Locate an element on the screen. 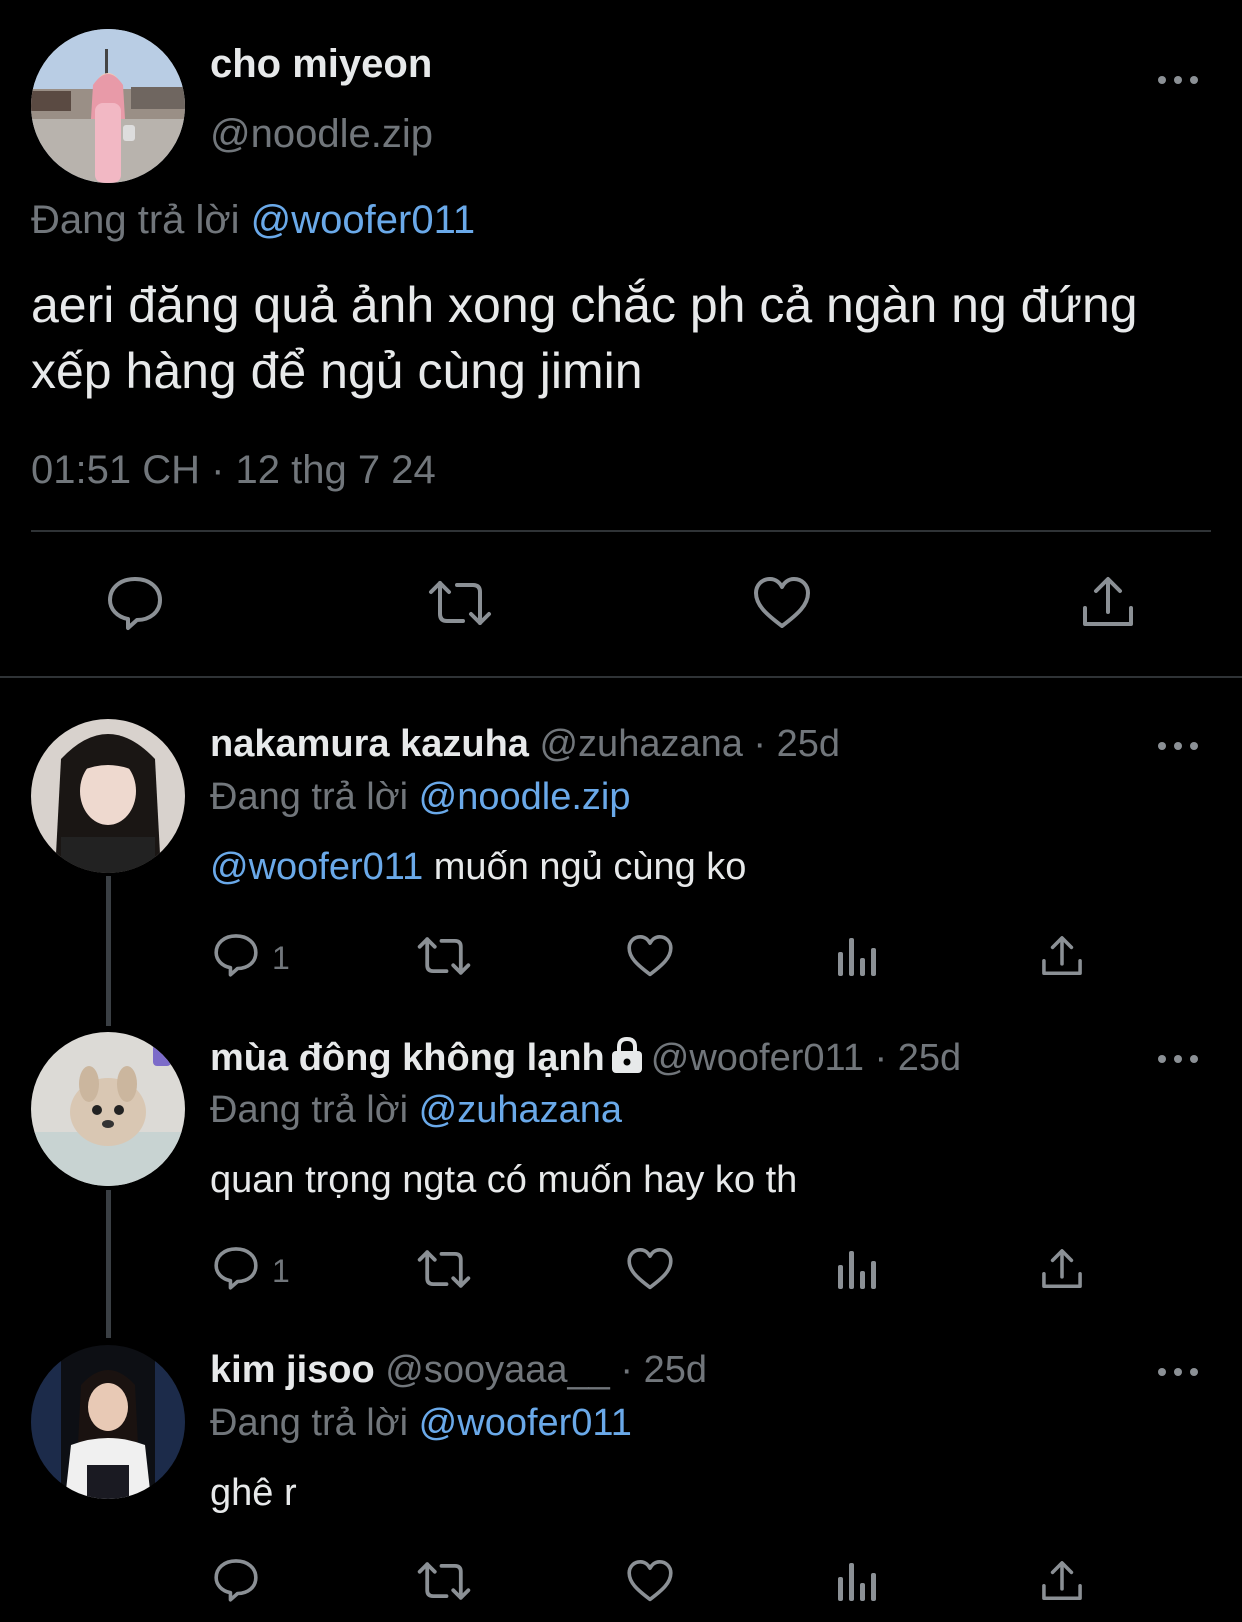 The image size is (1242, 1622). author-handle: @noodle.zip is located at coordinates (321, 134).